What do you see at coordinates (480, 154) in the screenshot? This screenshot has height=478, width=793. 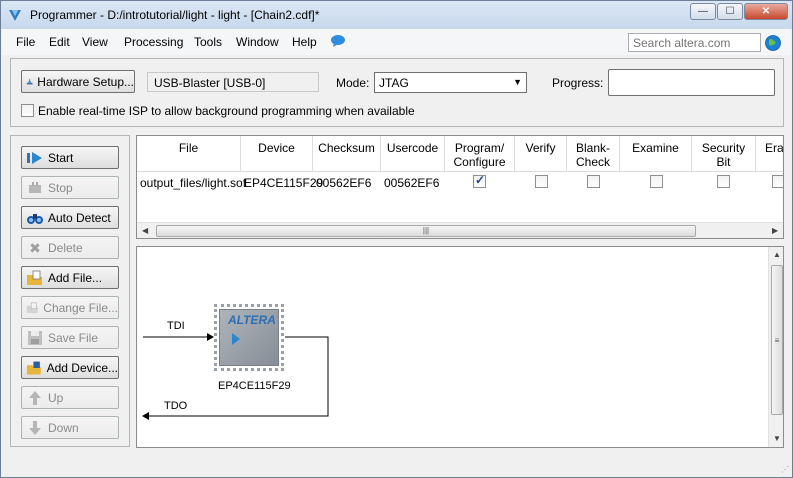 I see `column-header-program-configure: Program/ Configure` at bounding box center [480, 154].